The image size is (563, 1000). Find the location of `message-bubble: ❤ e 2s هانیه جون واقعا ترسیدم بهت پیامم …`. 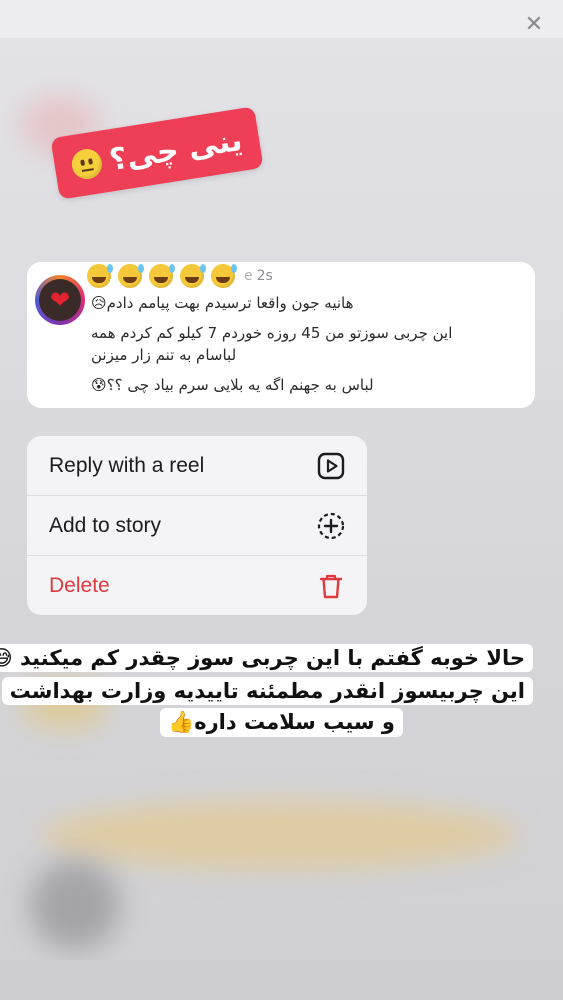

message-bubble: ❤ e 2s هانیه جون واقعا ترسیدم بهت پیامم … is located at coordinates (281, 335).